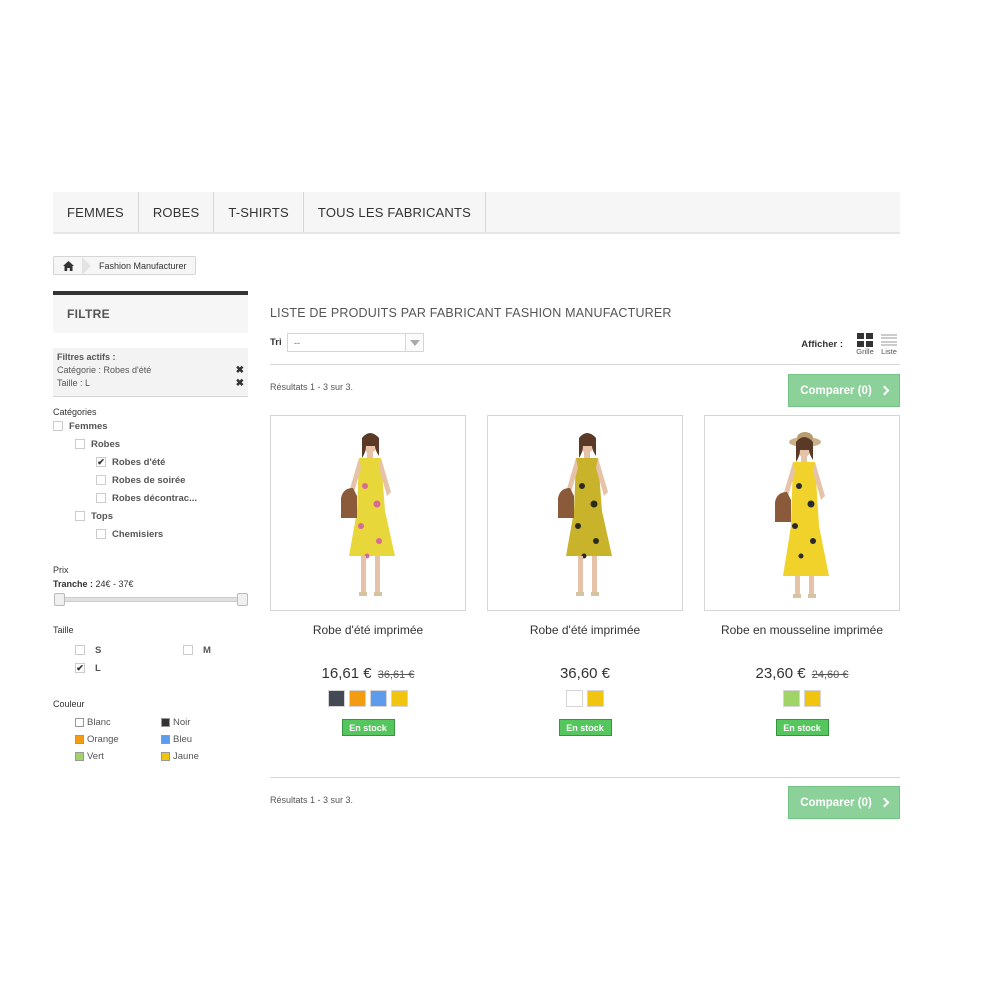 The height and width of the screenshot is (1000, 1000). I want to click on price-slider-min-handle, so click(59, 599).